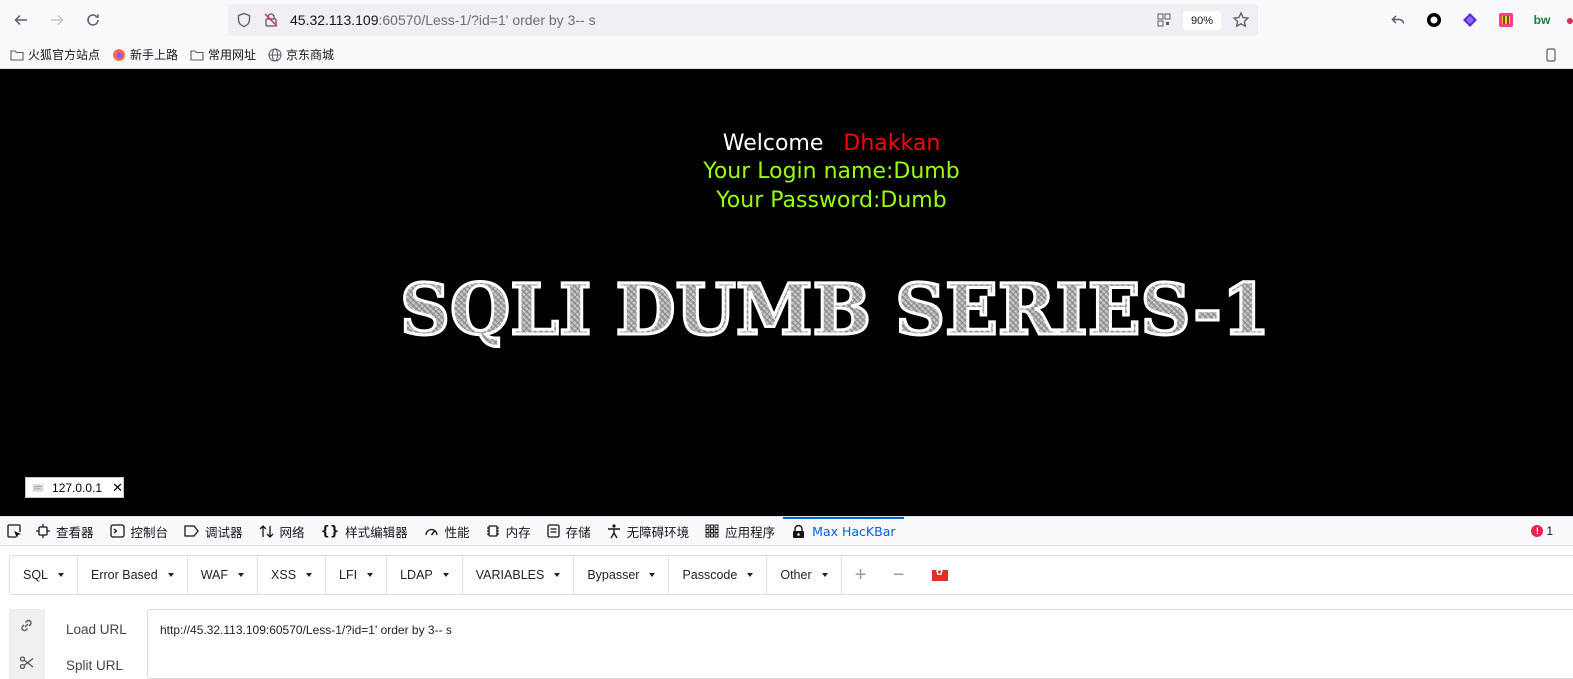 This screenshot has width=1573, height=679. What do you see at coordinates (93, 20) in the screenshot?
I see `reload-button` at bounding box center [93, 20].